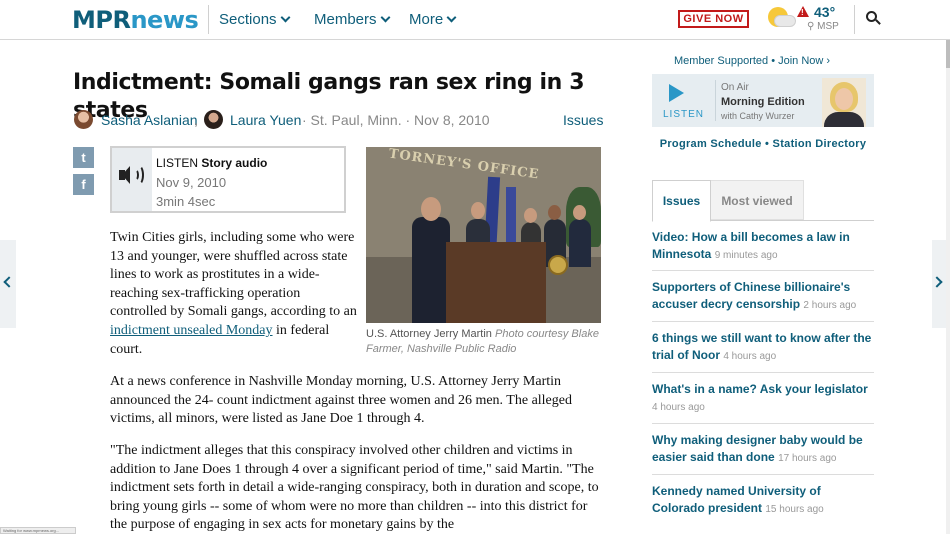  Describe the element at coordinates (823, 26) in the screenshot. I see `weather-location: ⚲ MSP` at that location.